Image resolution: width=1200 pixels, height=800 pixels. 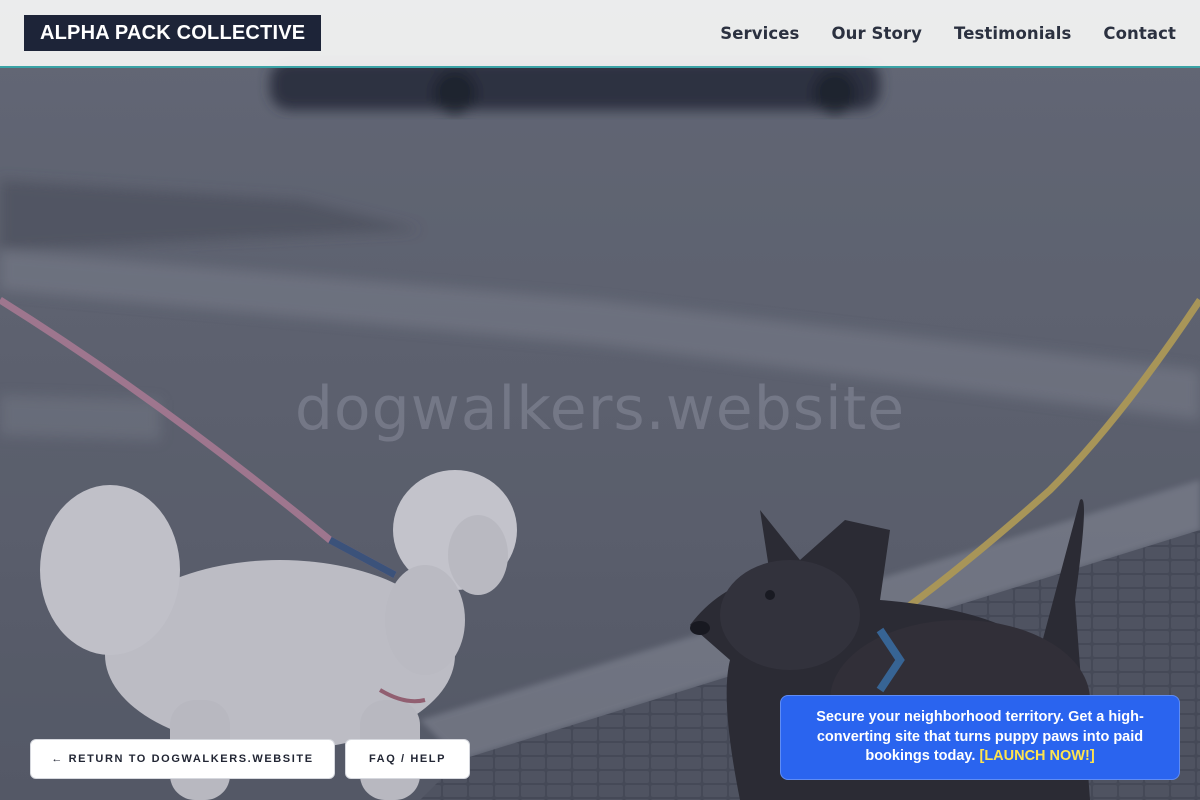 I want to click on promo-cta-link: [LAUNCH NOW!], so click(x=1036, y=756).